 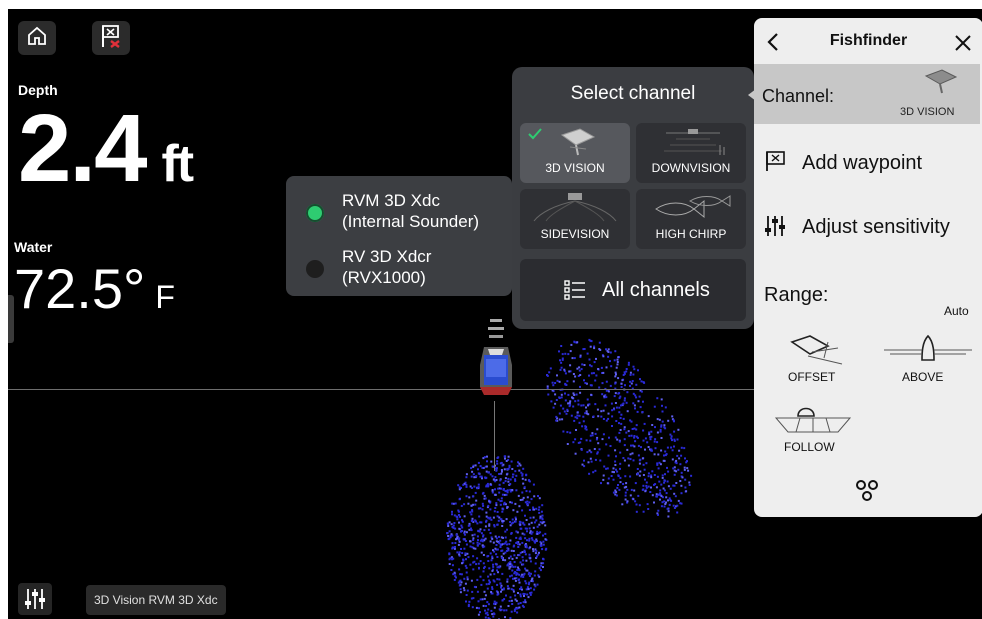 I want to click on water-temp-unit: F, so click(x=165, y=297).